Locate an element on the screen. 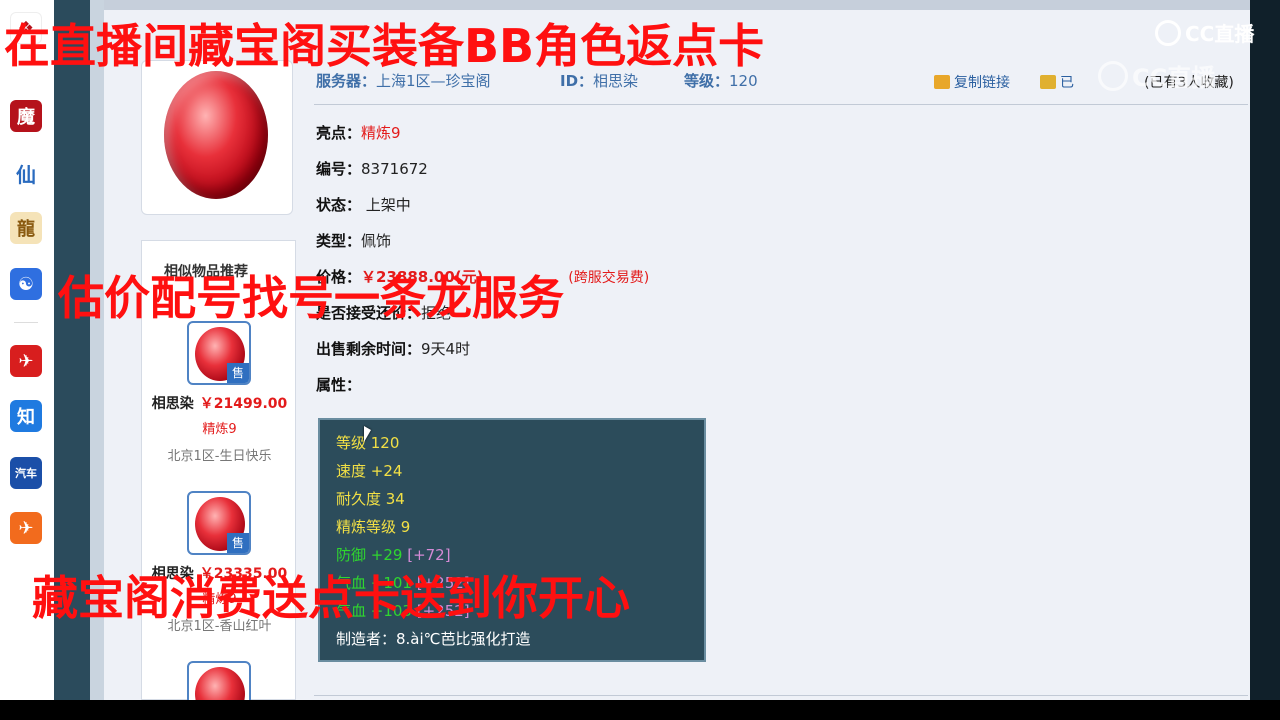 This screenshot has height=720, width=1280. number-label: 编号： is located at coordinates (339, 169).